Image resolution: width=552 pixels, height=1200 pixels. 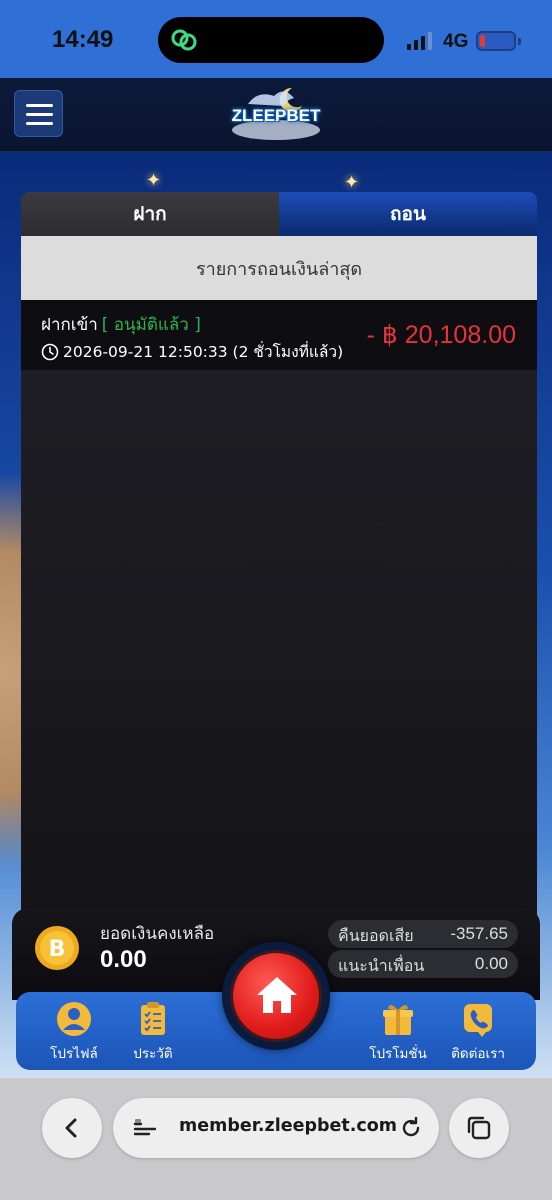 I want to click on transaction-time-text: 2026-09-21 12:50:33 (2 ชั่วโมงที่แล้ว), so click(x=203, y=352).